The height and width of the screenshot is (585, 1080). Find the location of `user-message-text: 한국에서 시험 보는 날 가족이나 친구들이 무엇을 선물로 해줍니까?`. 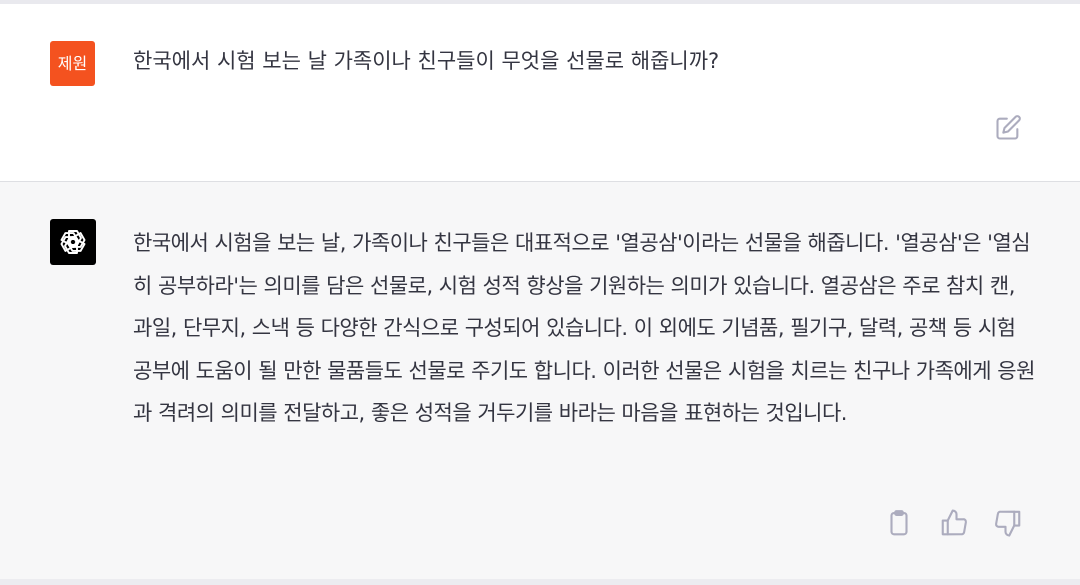

user-message-text: 한국에서 시험 보는 날 가족이나 친구들이 무엇을 선물로 해줍니까? is located at coordinates (426, 61).